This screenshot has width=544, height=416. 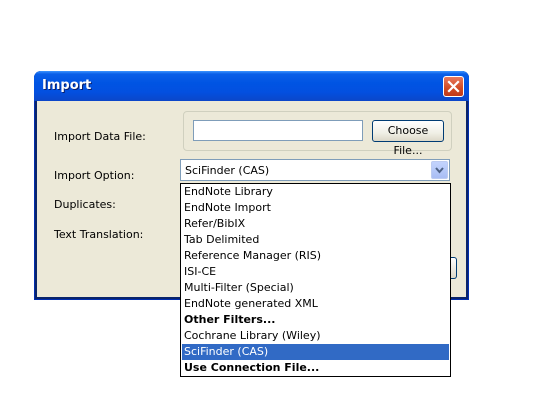 What do you see at coordinates (315, 352) in the screenshot?
I see `dropdown-item-selected: SciFinder (CAS)` at bounding box center [315, 352].